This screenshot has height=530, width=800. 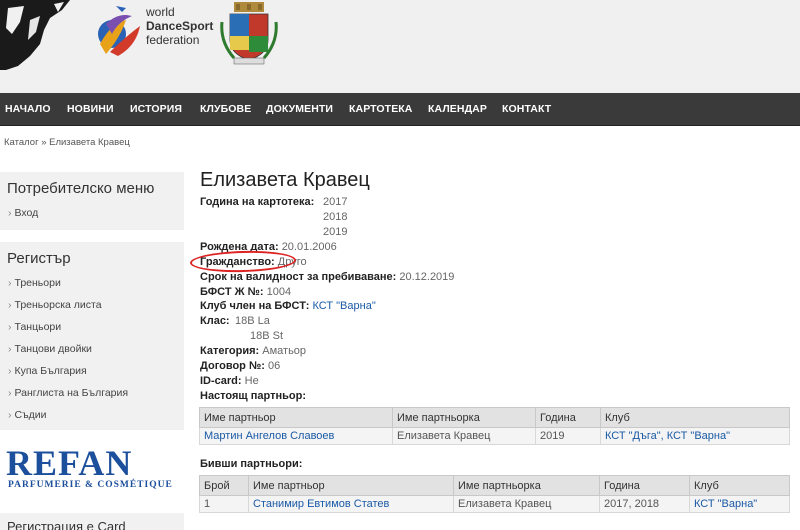 I want to click on sidebar-item-label: Танцови двойки, so click(x=53, y=349).